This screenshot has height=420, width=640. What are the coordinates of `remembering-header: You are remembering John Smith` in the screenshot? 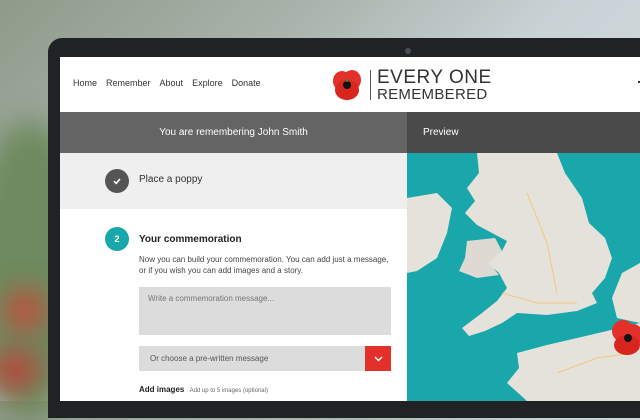 It's located at (233, 132).